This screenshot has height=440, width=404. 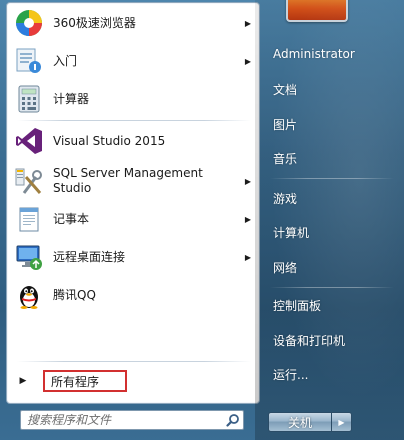 What do you see at coordinates (89, 256) in the screenshot?
I see `program-label: 远程桌面连接` at bounding box center [89, 256].